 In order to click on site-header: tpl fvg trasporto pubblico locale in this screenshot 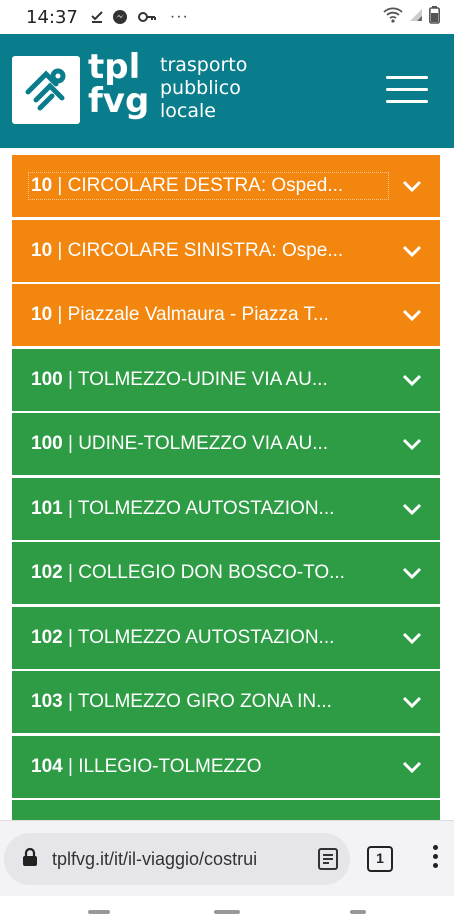, I will do `click(227, 91)`.